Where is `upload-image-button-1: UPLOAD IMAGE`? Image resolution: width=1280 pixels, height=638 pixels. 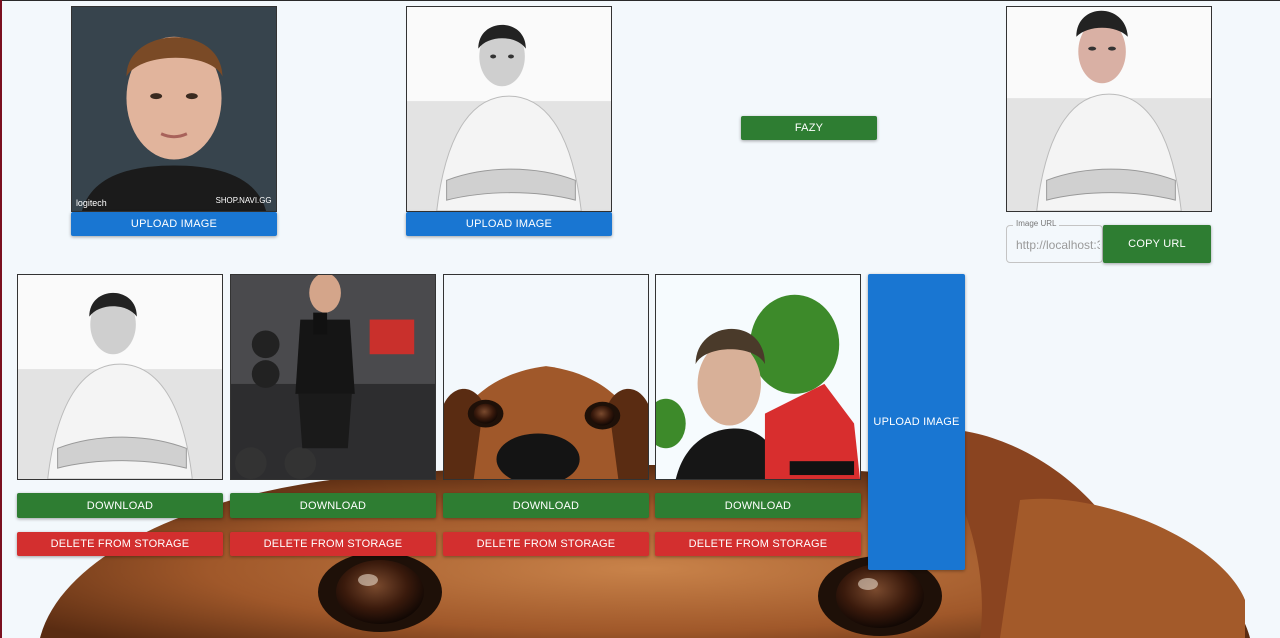 upload-image-button-1: UPLOAD IMAGE is located at coordinates (174, 224).